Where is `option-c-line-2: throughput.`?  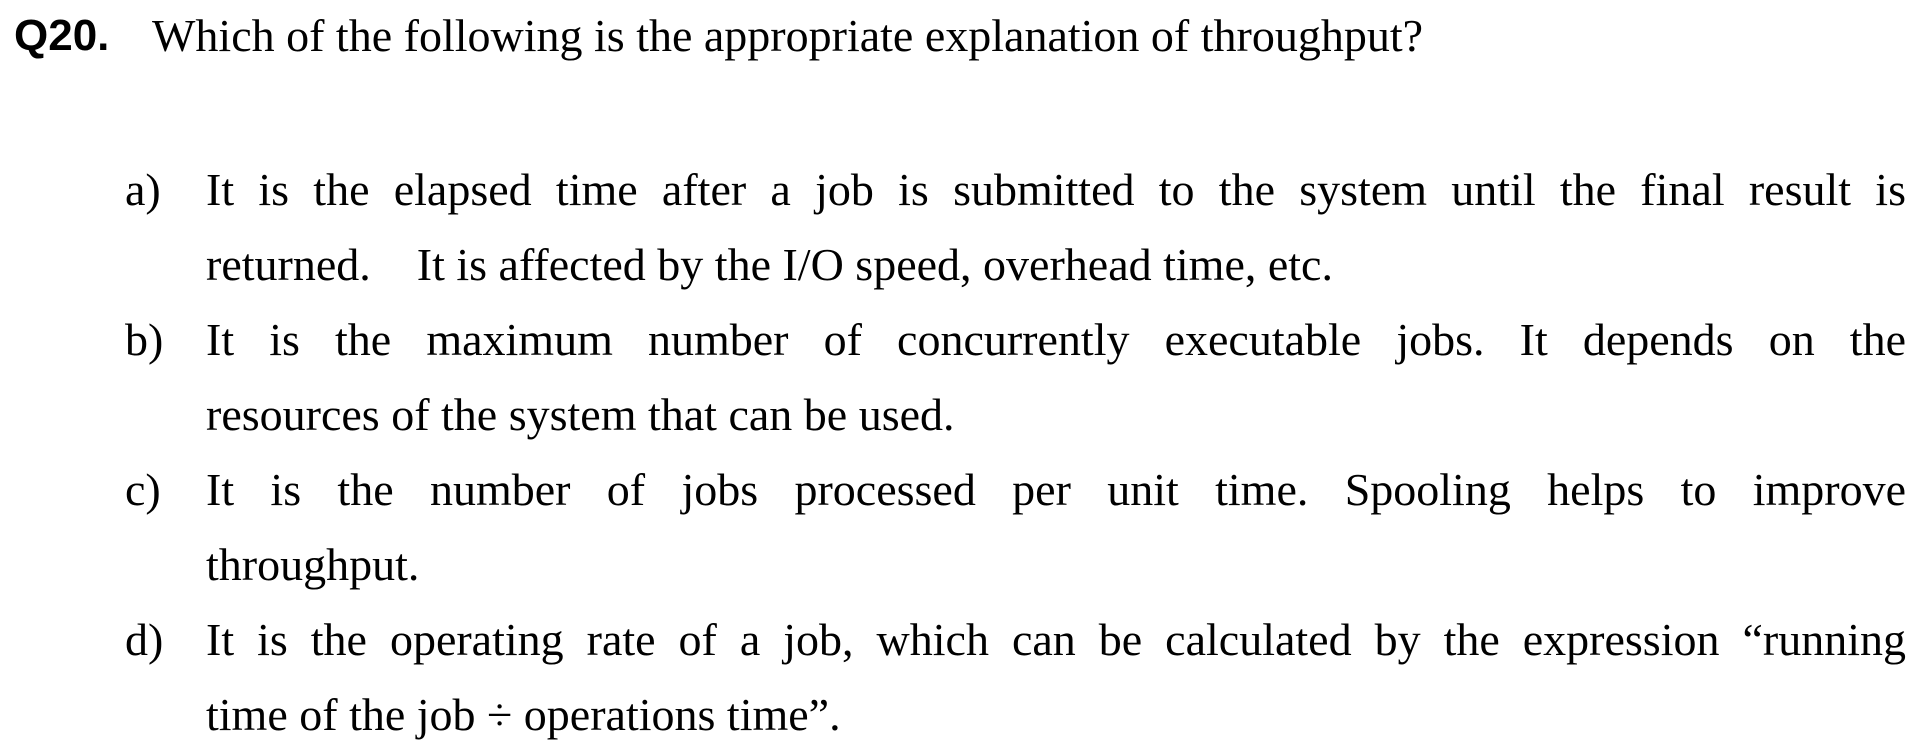
option-c-line-2: throughput. is located at coordinates (313, 564).